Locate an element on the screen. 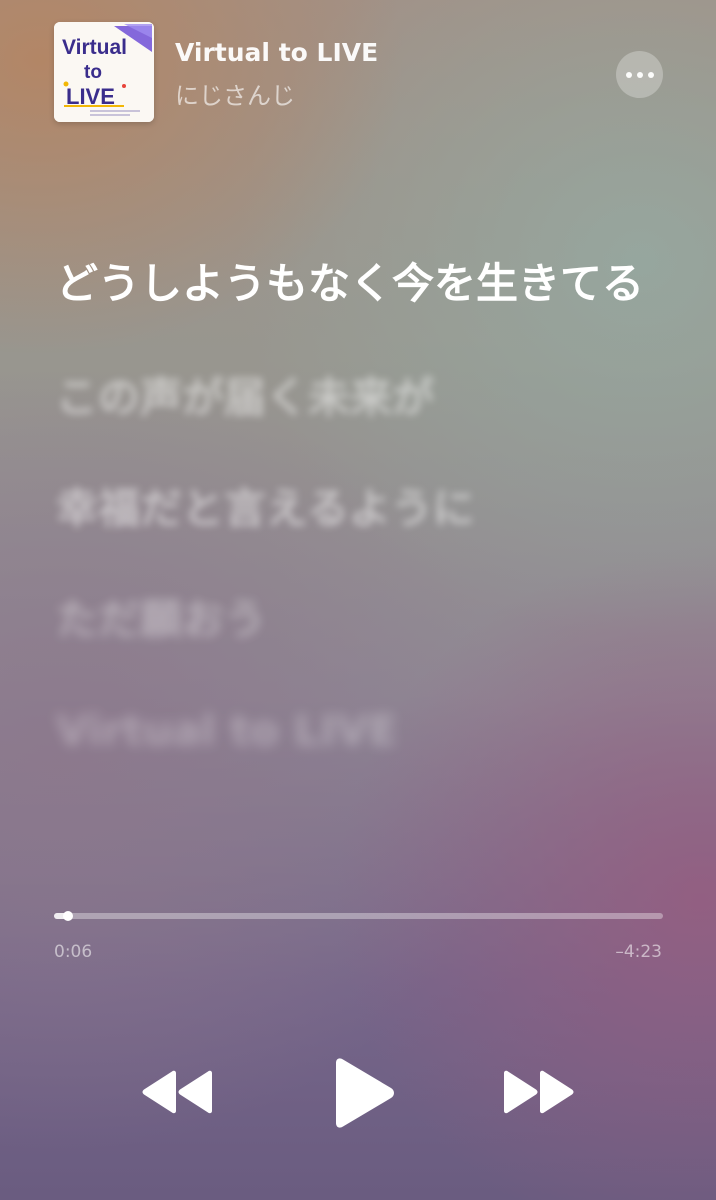 Image resolution: width=716 pixels, height=1200 pixels. now-playing-header: Virtual to LIVE Virtual to LIVE にじさんじ is located at coordinates (358, 70).